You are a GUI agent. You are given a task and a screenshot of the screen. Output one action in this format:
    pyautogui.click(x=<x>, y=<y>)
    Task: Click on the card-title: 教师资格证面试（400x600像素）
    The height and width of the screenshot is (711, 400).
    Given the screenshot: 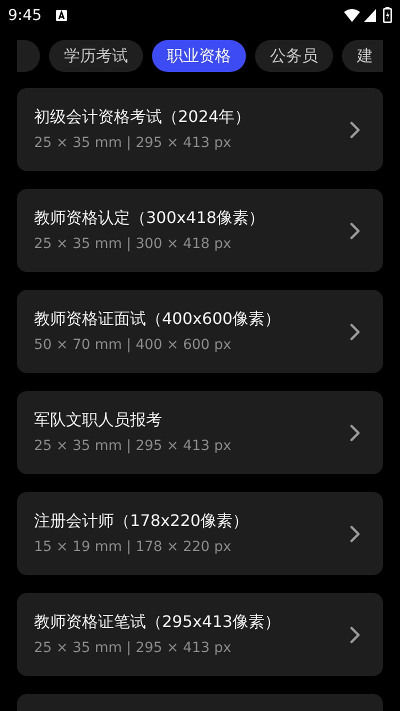 What is the action you would take?
    pyautogui.click(x=158, y=319)
    